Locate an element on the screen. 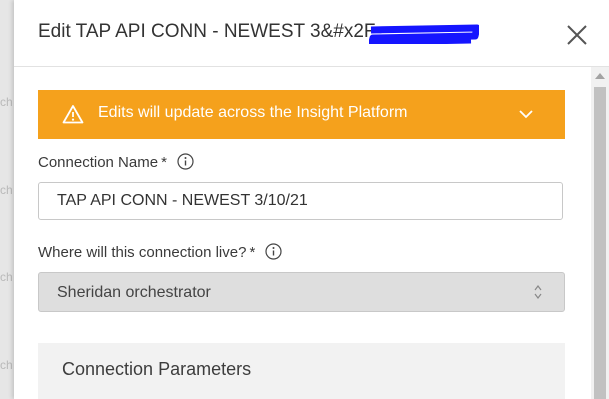 The image size is (609, 399). section-title: Connection Parameters is located at coordinates (157, 369).